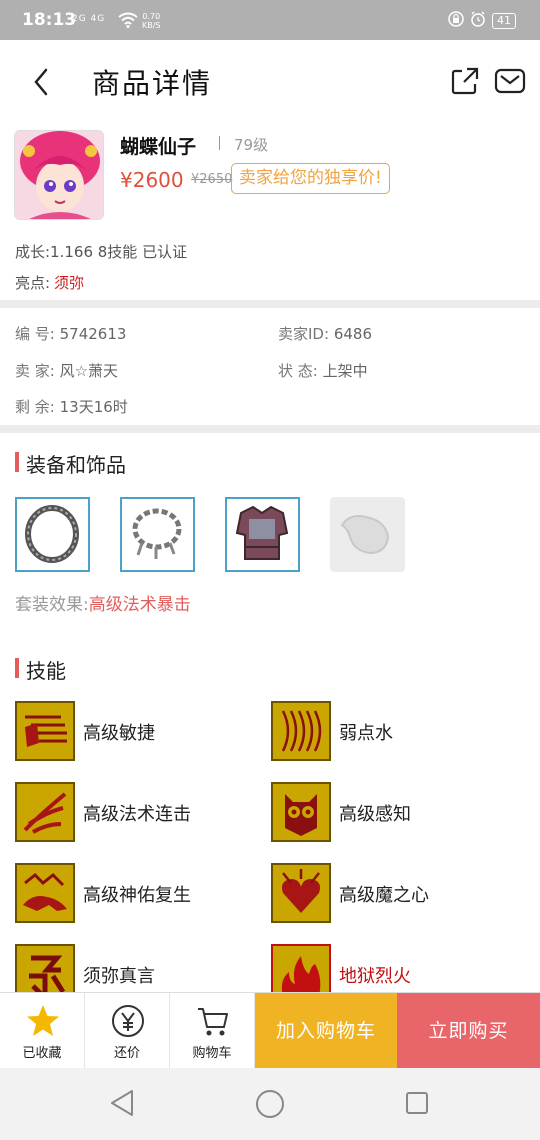 Image resolution: width=540 pixels, height=1140 pixels. I want to click on nav-recents-icon, so click(417, 1103).